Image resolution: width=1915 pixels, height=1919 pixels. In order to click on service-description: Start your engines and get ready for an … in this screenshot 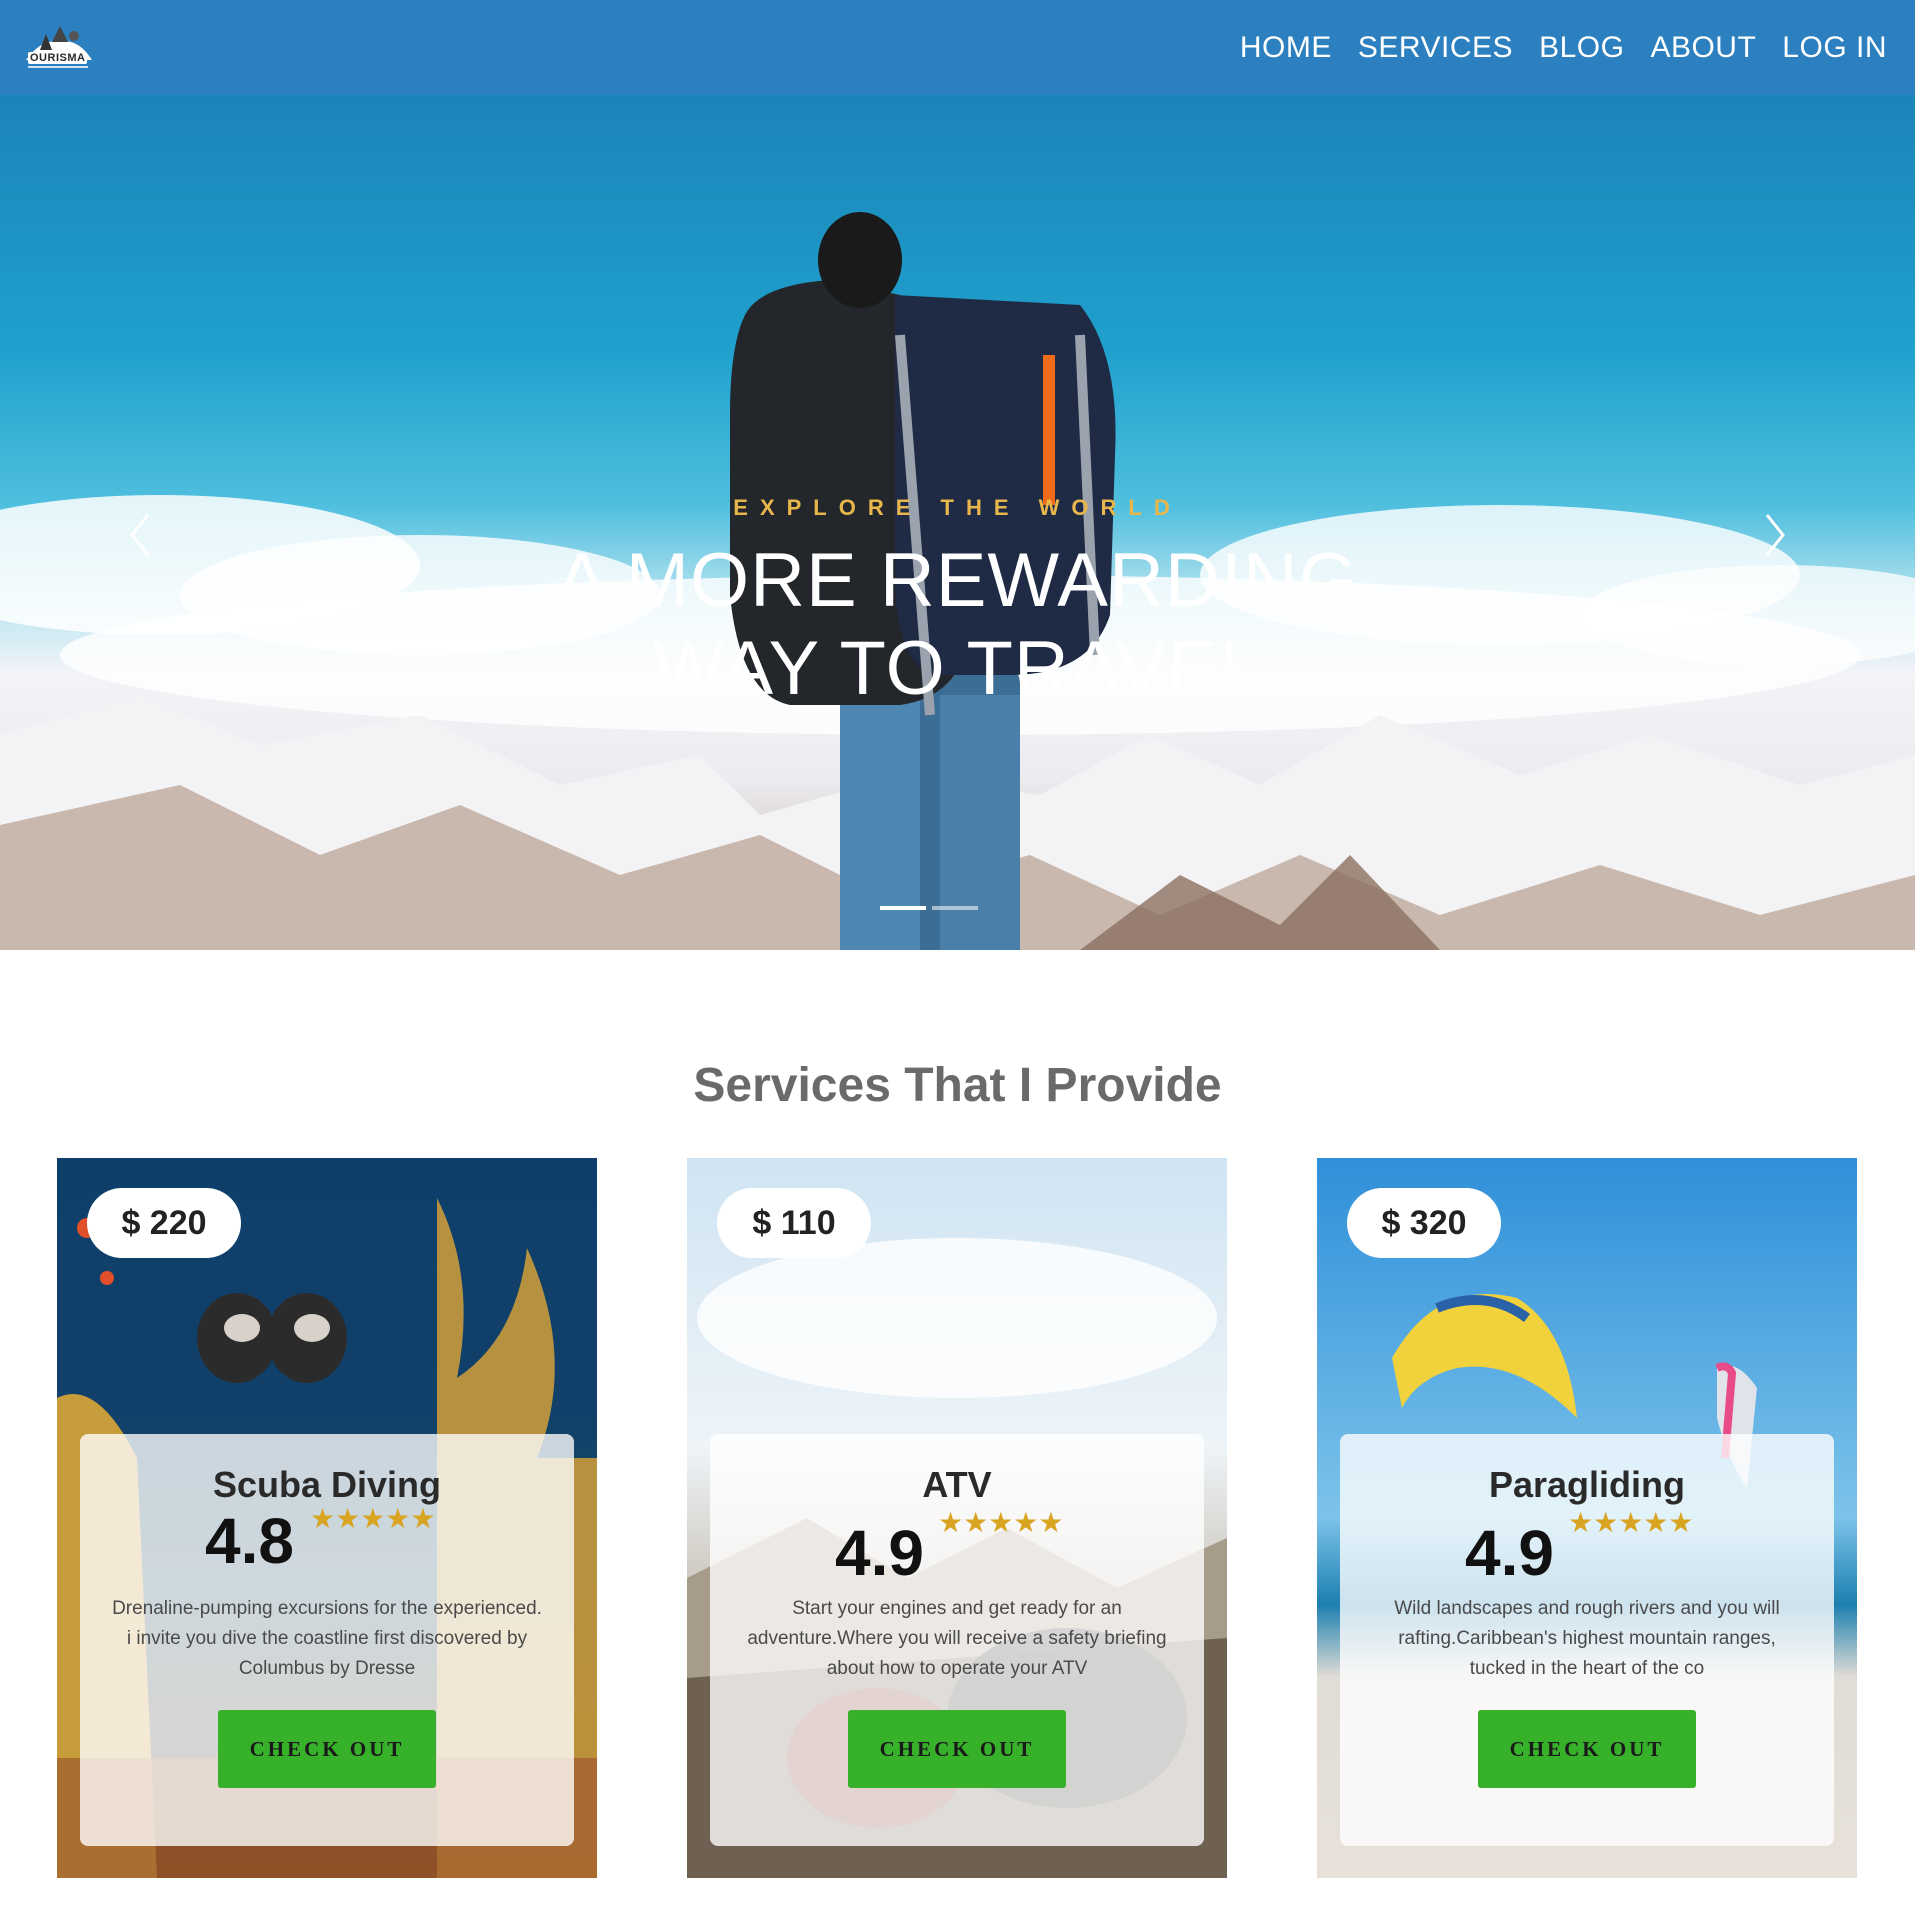, I will do `click(957, 1638)`.